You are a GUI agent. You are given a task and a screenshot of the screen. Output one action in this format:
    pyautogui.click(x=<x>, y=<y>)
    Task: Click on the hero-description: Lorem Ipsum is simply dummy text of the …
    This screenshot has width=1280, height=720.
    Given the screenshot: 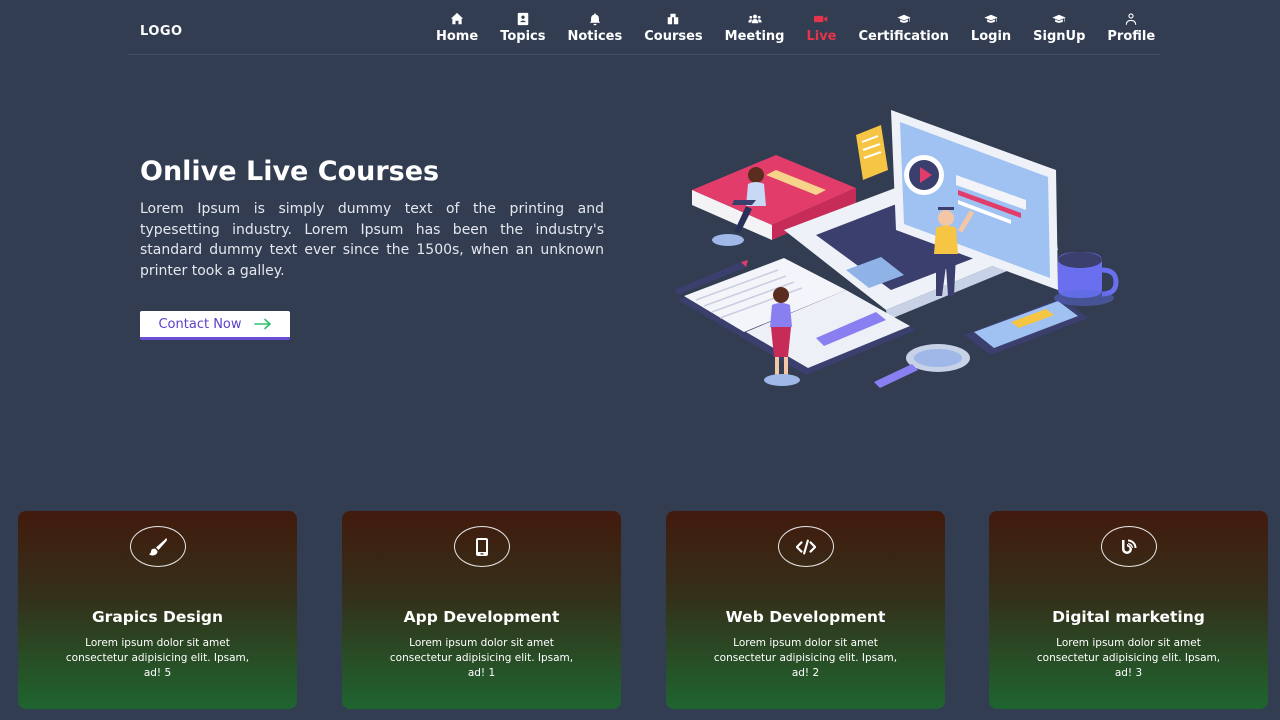 What is the action you would take?
    pyautogui.click(x=372, y=240)
    